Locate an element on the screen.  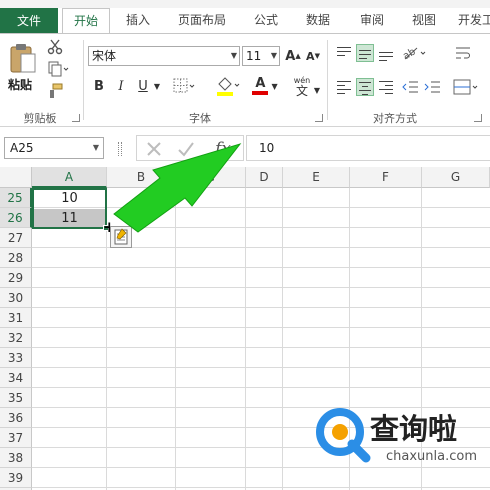
row-header-27: 27 is located at coordinates (16, 238).